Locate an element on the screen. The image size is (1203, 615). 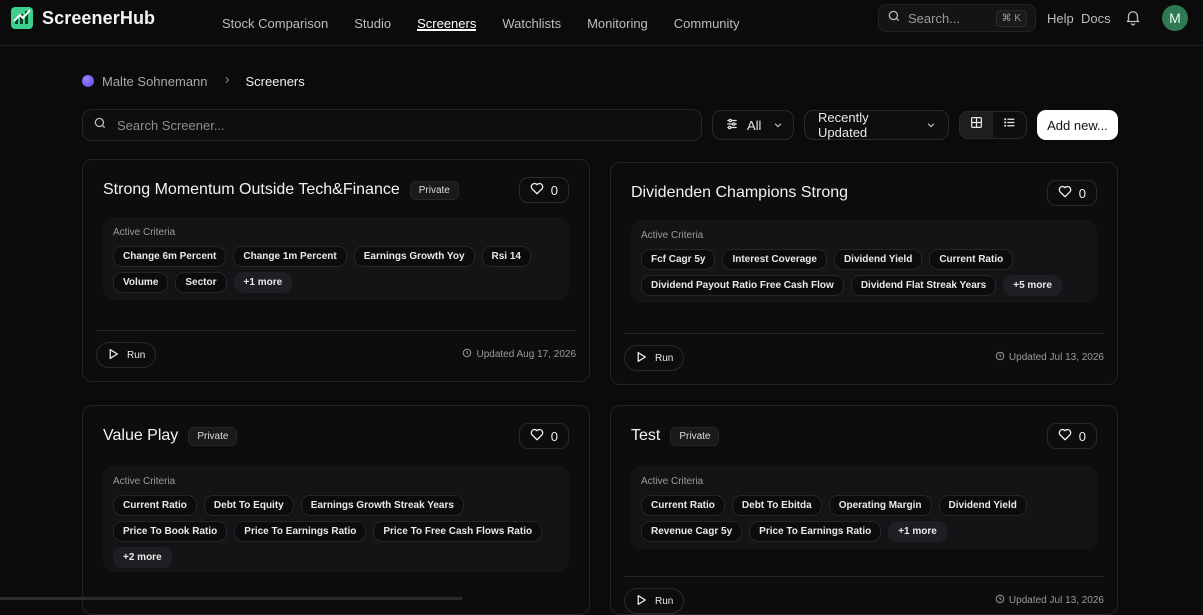
criteria-chip: Dividend Payout Ratio Free Cash Flow is located at coordinates (742, 285).